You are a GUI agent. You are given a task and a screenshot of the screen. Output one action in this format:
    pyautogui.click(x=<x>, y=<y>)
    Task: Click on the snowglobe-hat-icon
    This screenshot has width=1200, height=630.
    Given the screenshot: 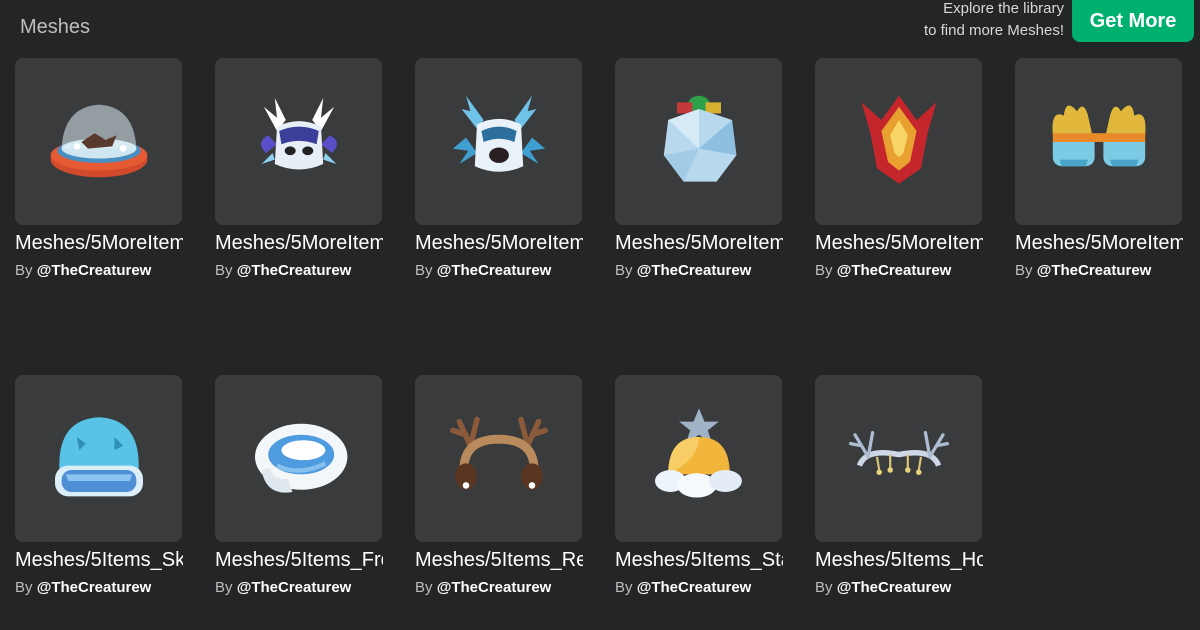 What is the action you would take?
    pyautogui.click(x=98, y=140)
    